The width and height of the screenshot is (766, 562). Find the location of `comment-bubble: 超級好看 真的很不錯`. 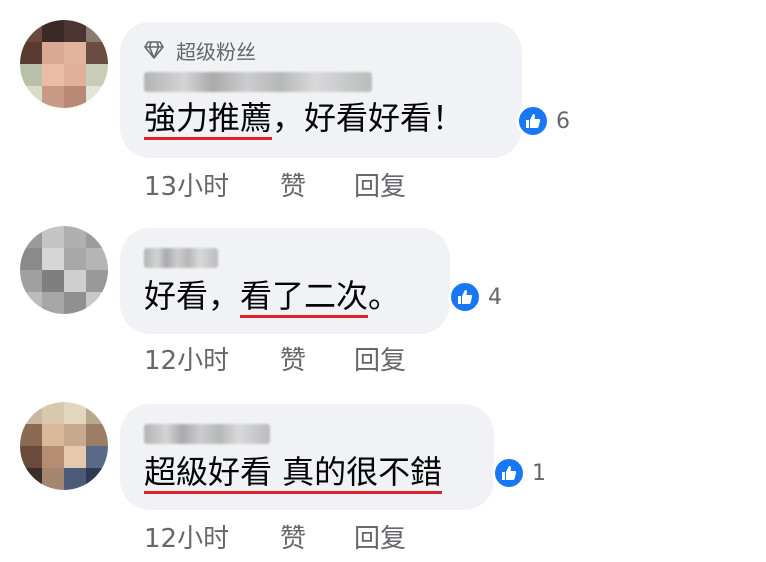

comment-bubble: 超級好看 真的很不錯 is located at coordinates (307, 457).